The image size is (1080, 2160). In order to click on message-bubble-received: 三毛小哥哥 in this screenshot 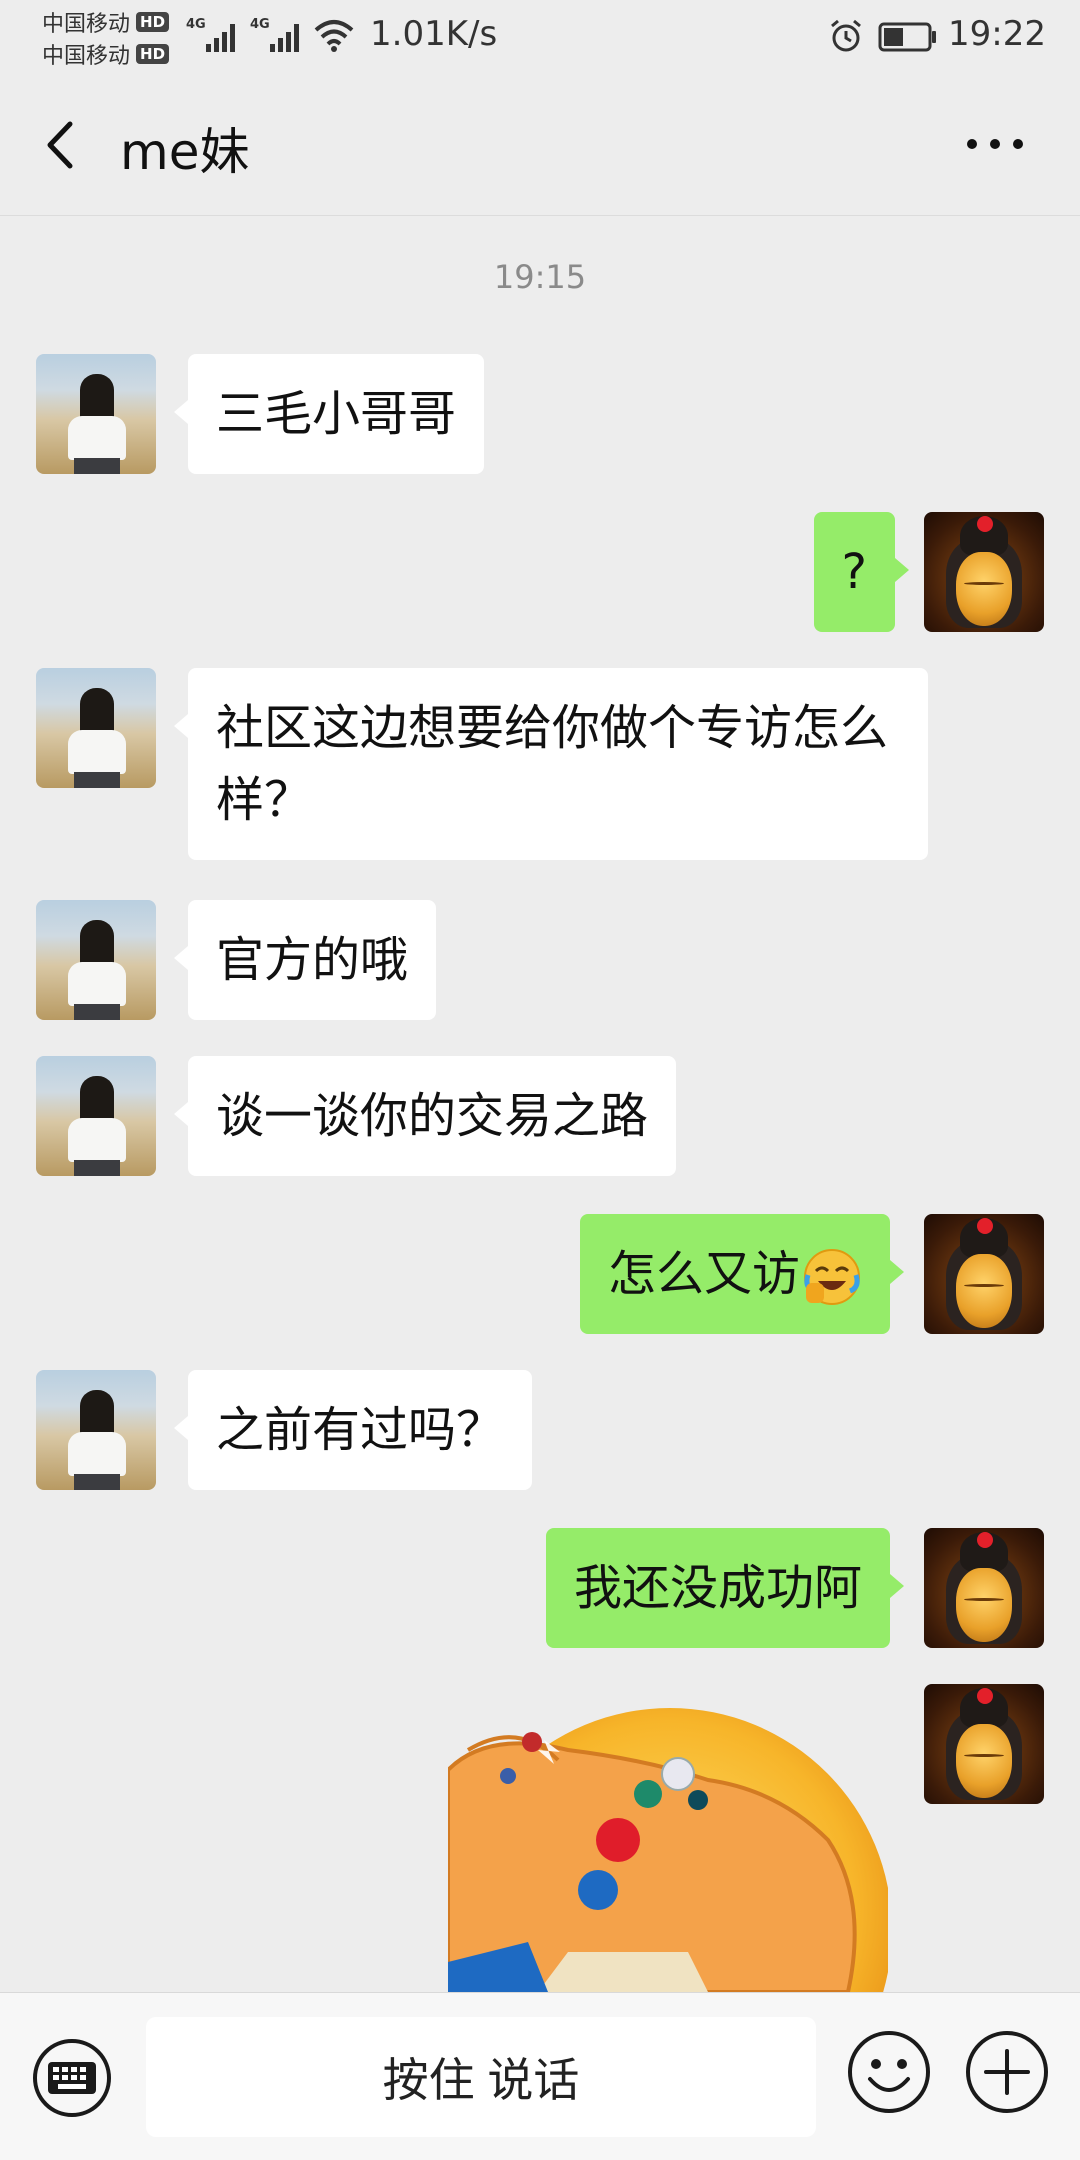, I will do `click(329, 414)`.